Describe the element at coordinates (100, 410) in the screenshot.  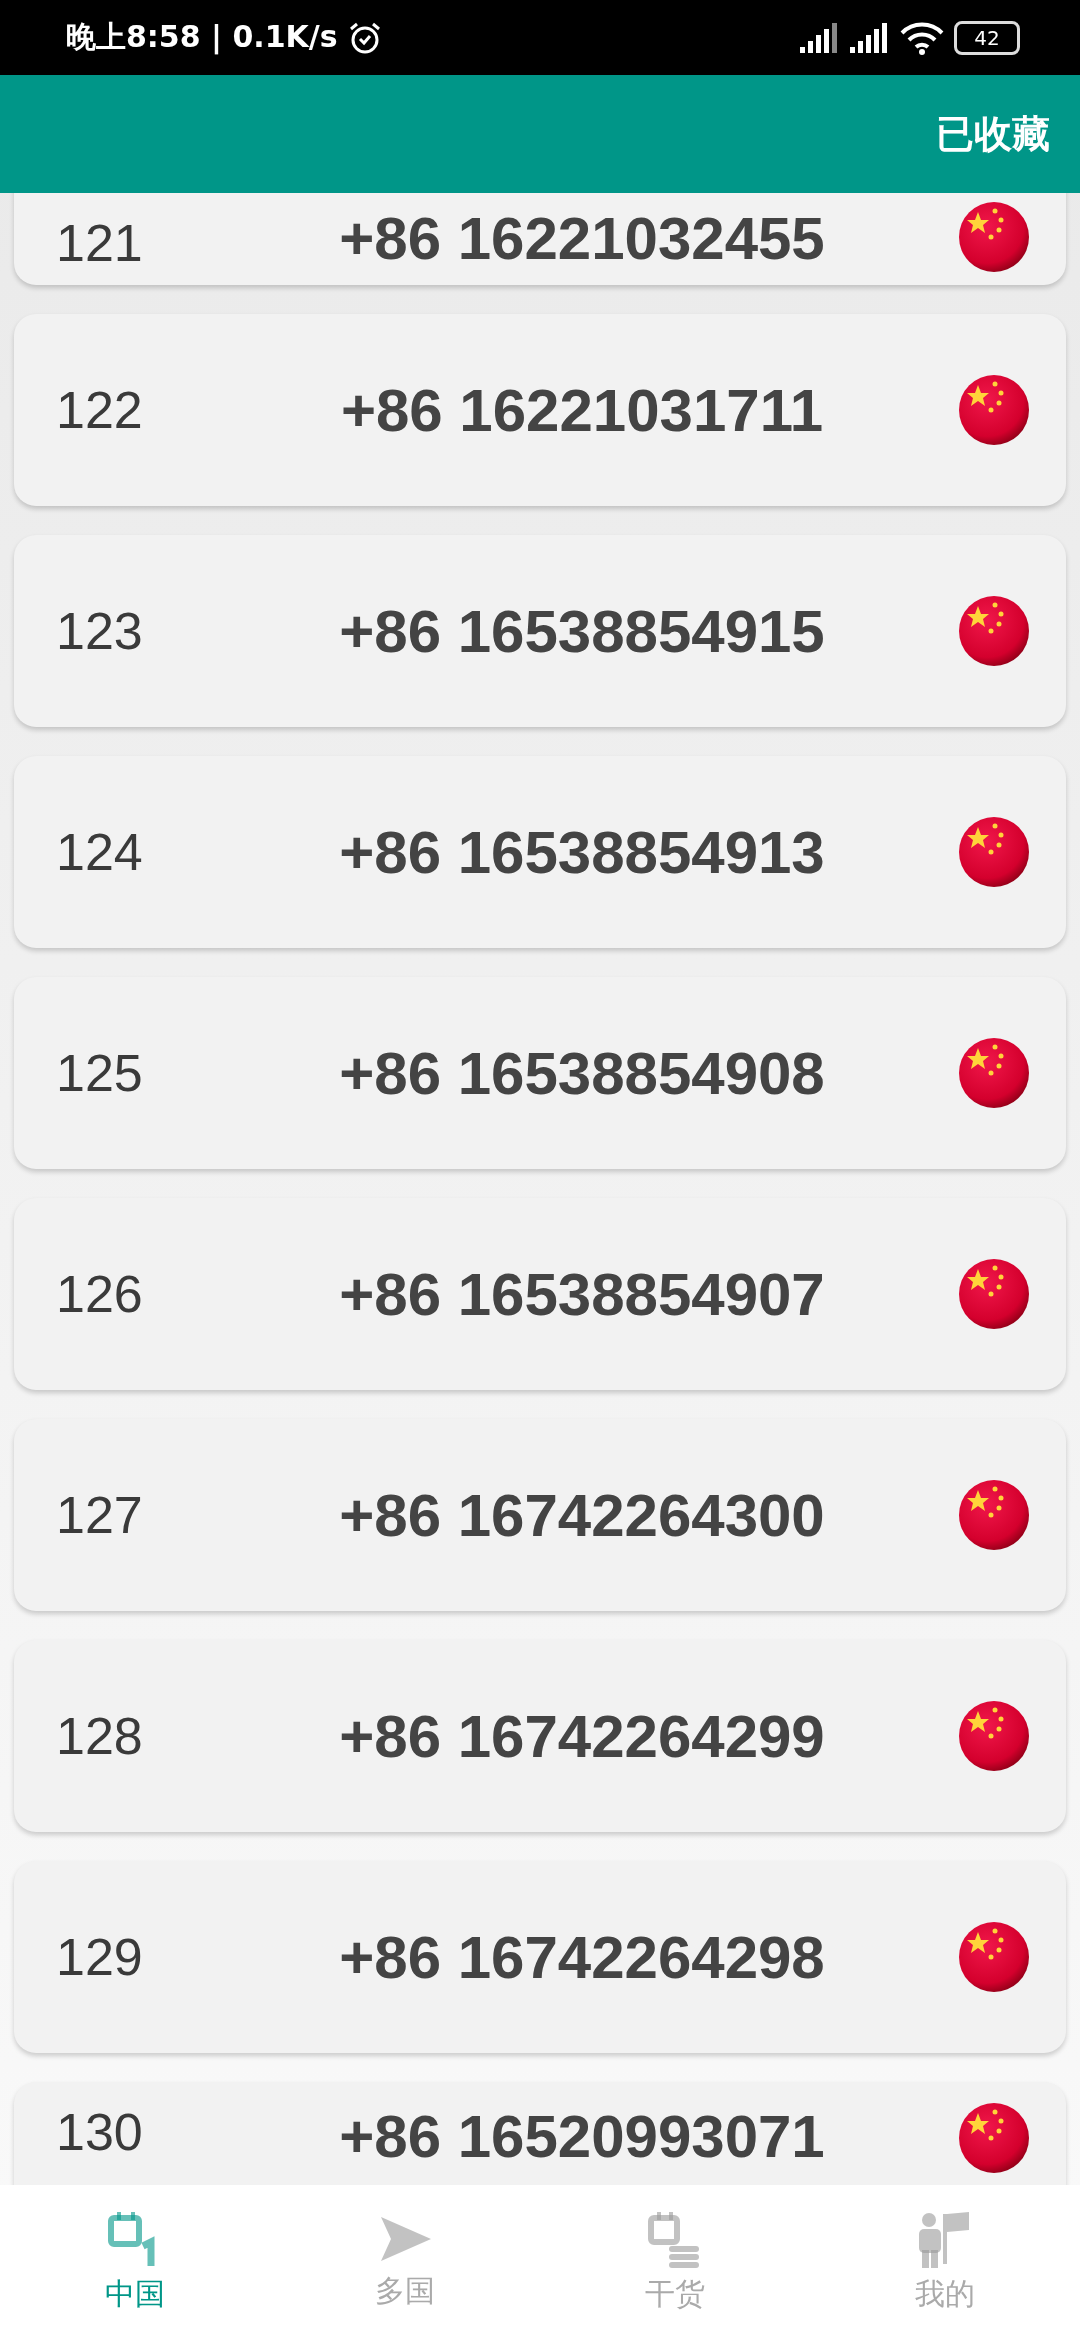
I see `row-index: 122` at that location.